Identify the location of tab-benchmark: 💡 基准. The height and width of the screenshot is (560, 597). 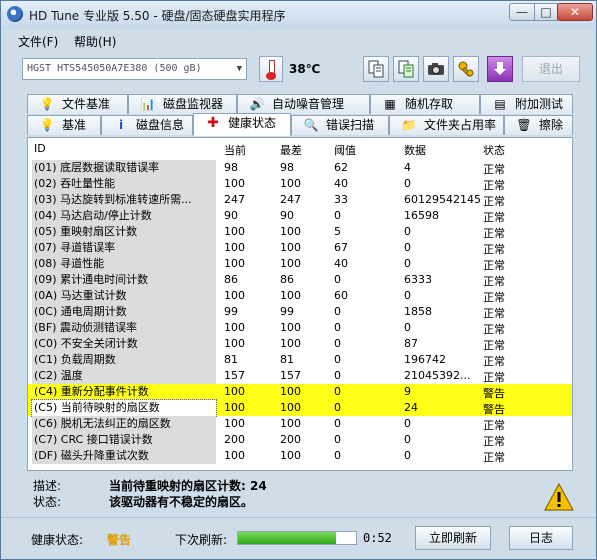
(64, 125).